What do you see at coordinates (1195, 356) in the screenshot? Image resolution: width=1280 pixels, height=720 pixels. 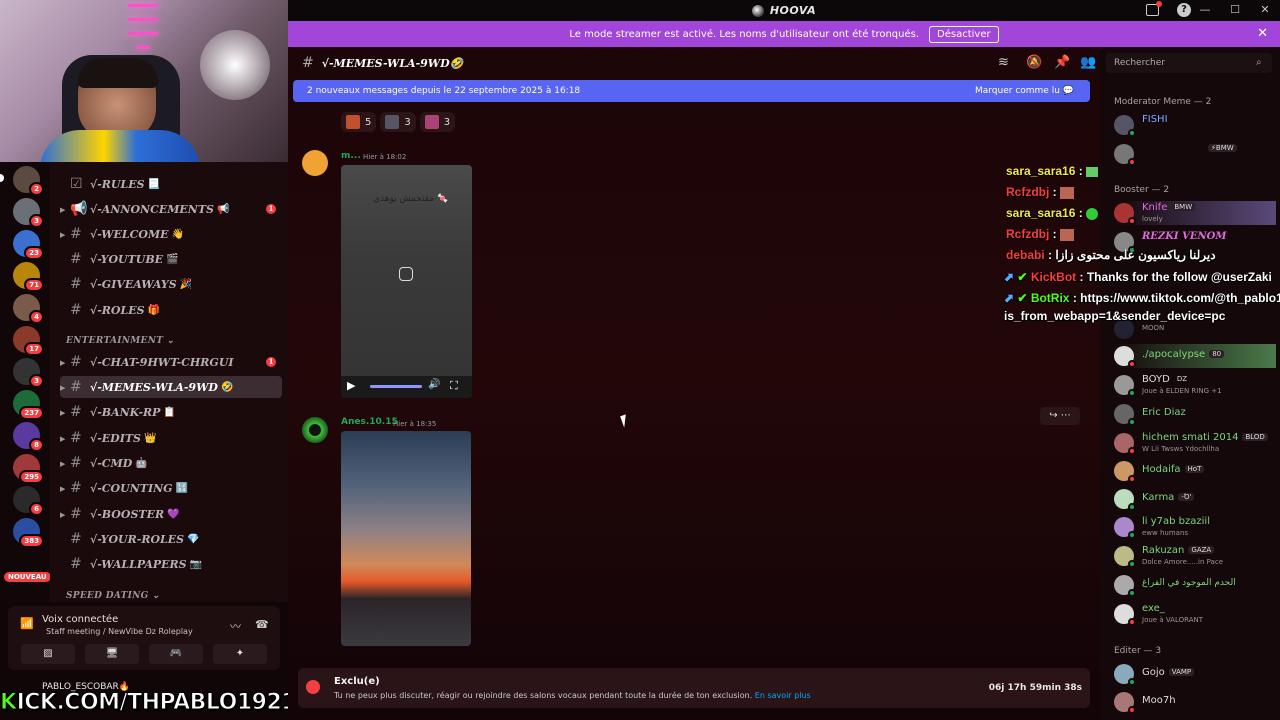 I see `member: ./apocalypse 80` at bounding box center [1195, 356].